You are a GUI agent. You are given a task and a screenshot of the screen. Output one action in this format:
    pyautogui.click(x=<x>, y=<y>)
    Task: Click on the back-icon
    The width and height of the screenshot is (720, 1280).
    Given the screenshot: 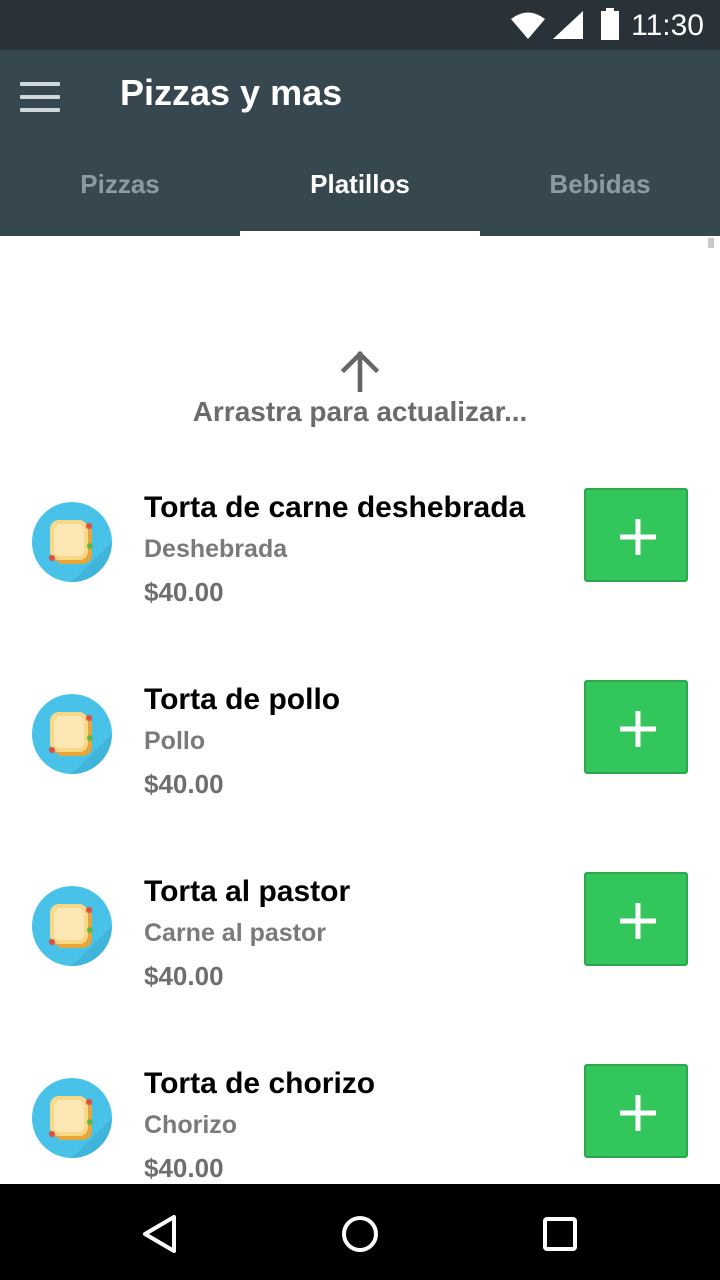 What is the action you would take?
    pyautogui.click(x=160, y=1234)
    